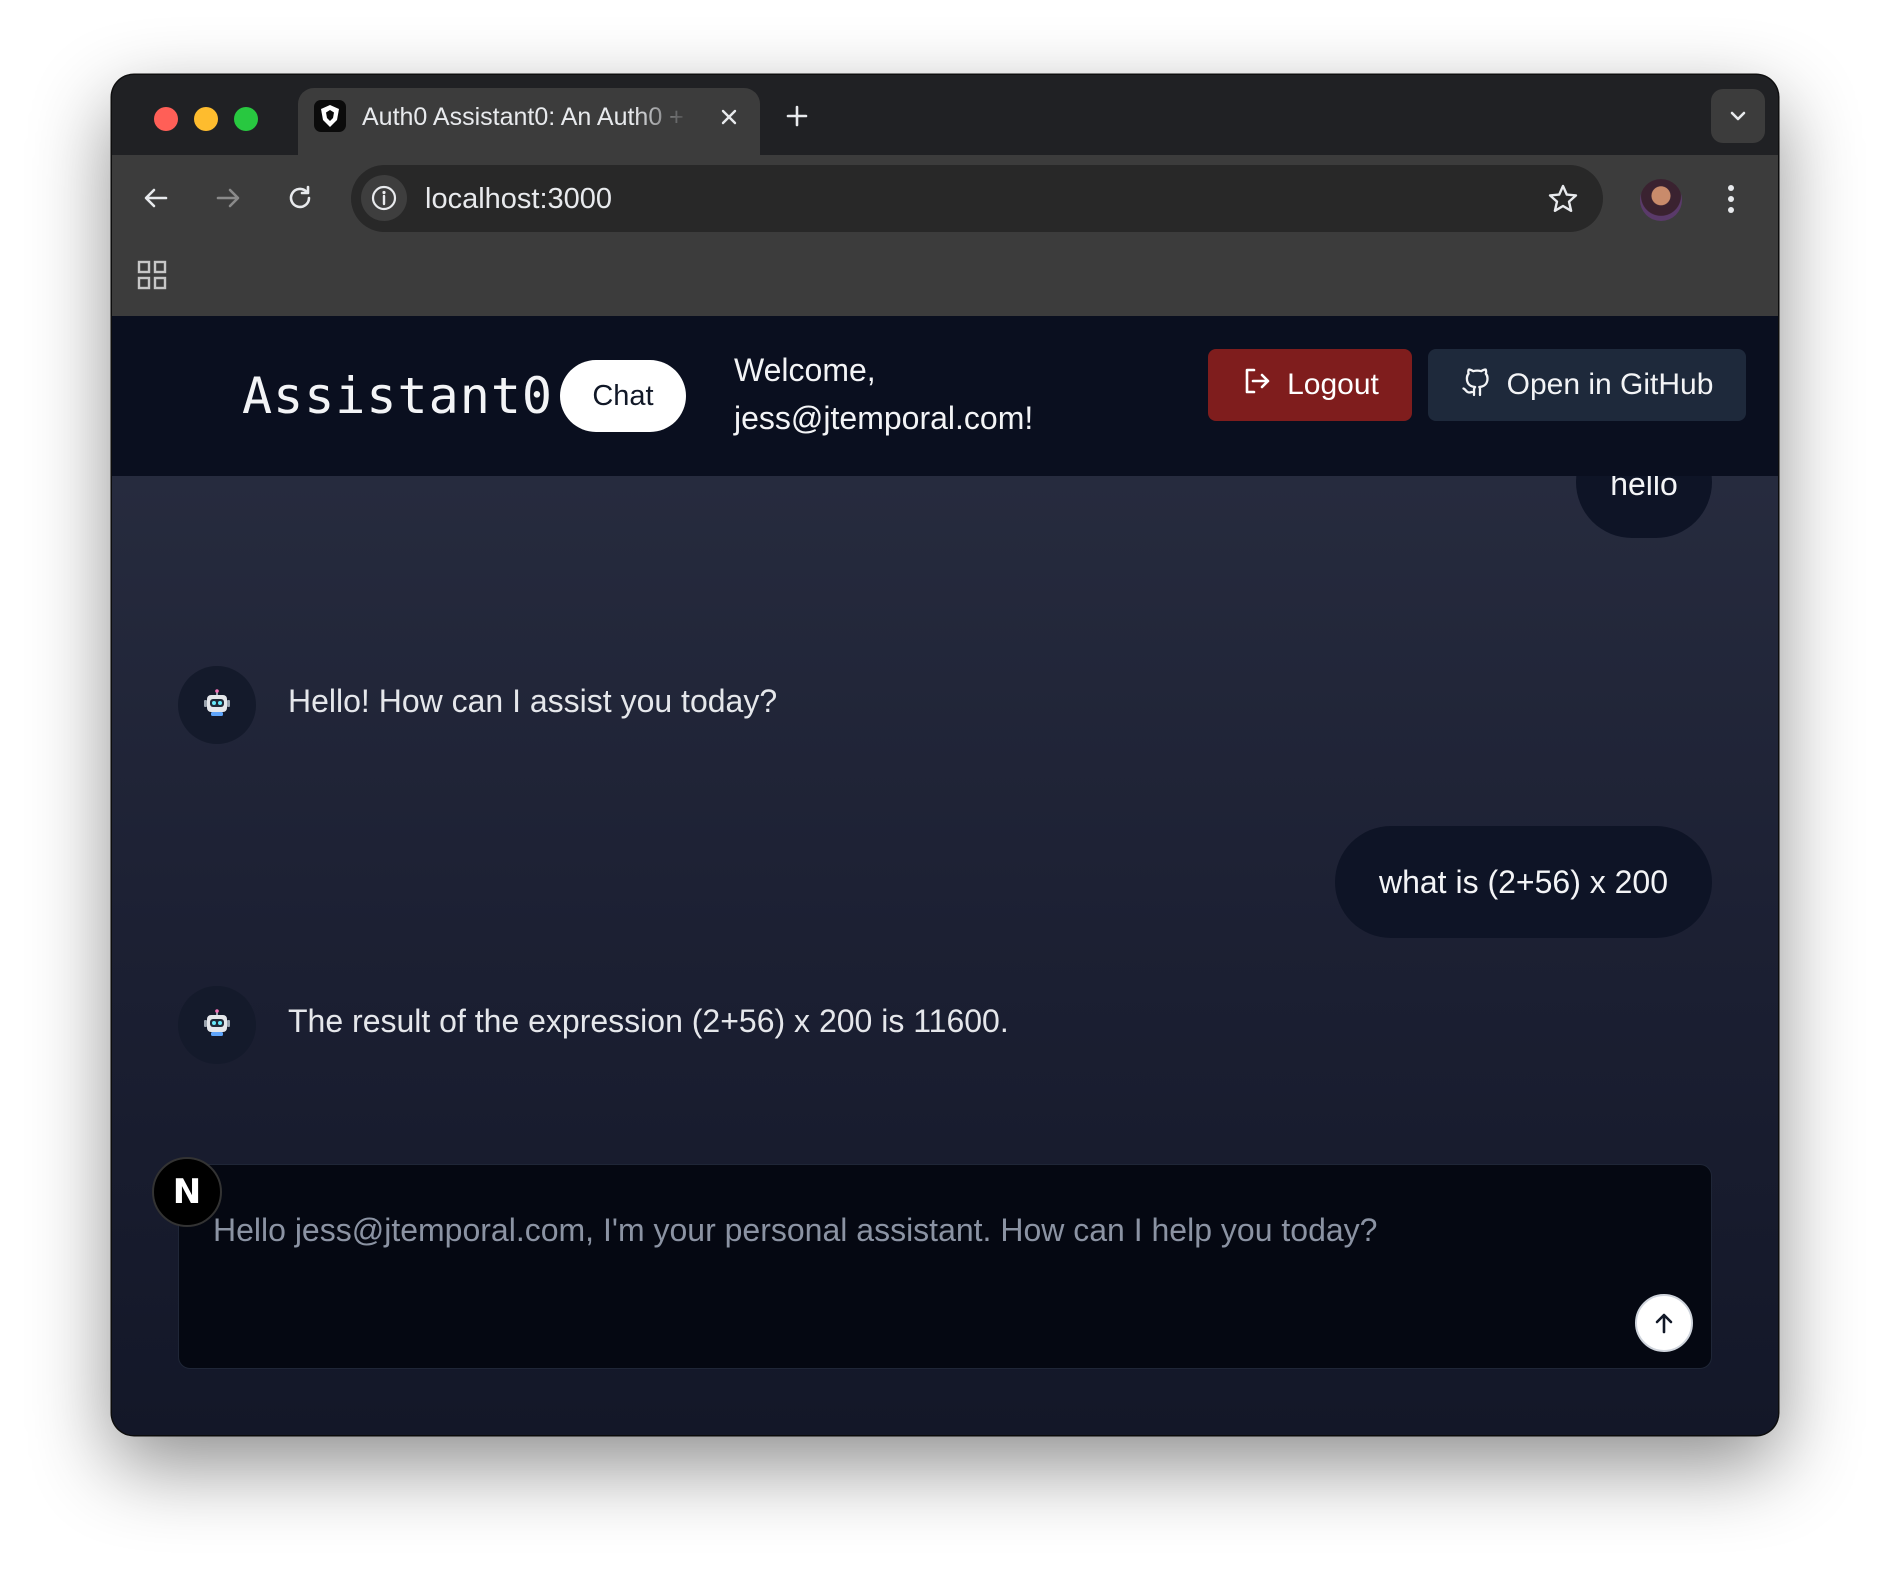 The height and width of the screenshot is (1584, 1890). Describe the element at coordinates (246, 119) in the screenshot. I see `maximize-window-button` at that location.